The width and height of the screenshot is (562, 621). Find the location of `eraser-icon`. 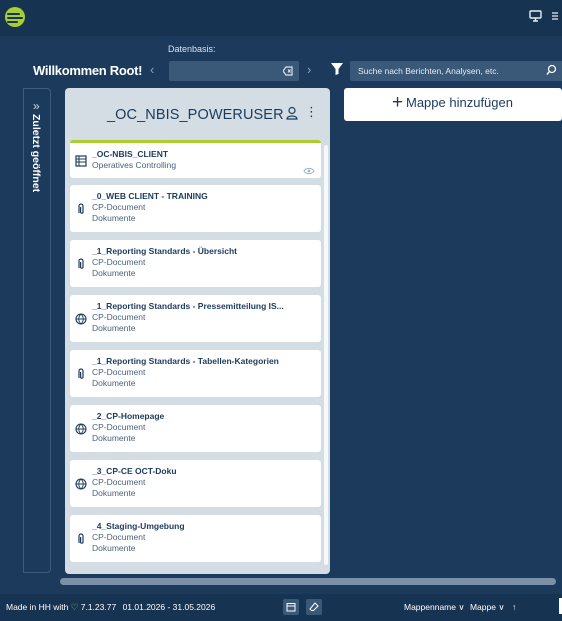

eraser-icon is located at coordinates (314, 606).